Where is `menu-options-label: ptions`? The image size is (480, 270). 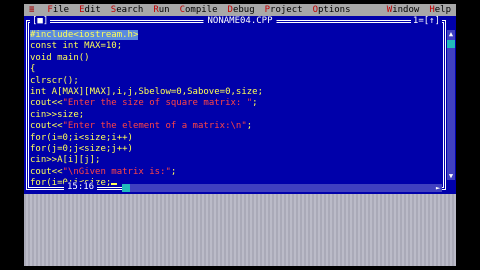 menu-options-label: ptions is located at coordinates (334, 10).